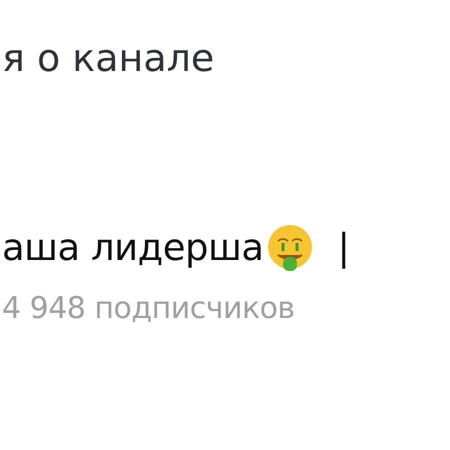  What do you see at coordinates (149, 309) in the screenshot?
I see `subscriber-count: 4 948 подписчиков` at bounding box center [149, 309].